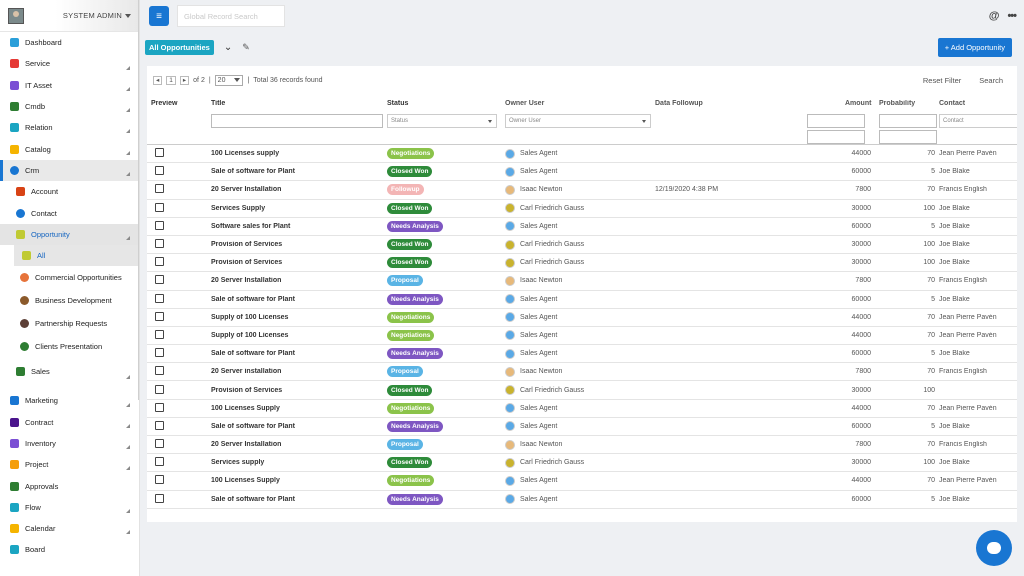 The image size is (1024, 576). What do you see at coordinates (69, 346) in the screenshot?
I see `sidebar-item-clients-presentation: Clients Presentation` at bounding box center [69, 346].